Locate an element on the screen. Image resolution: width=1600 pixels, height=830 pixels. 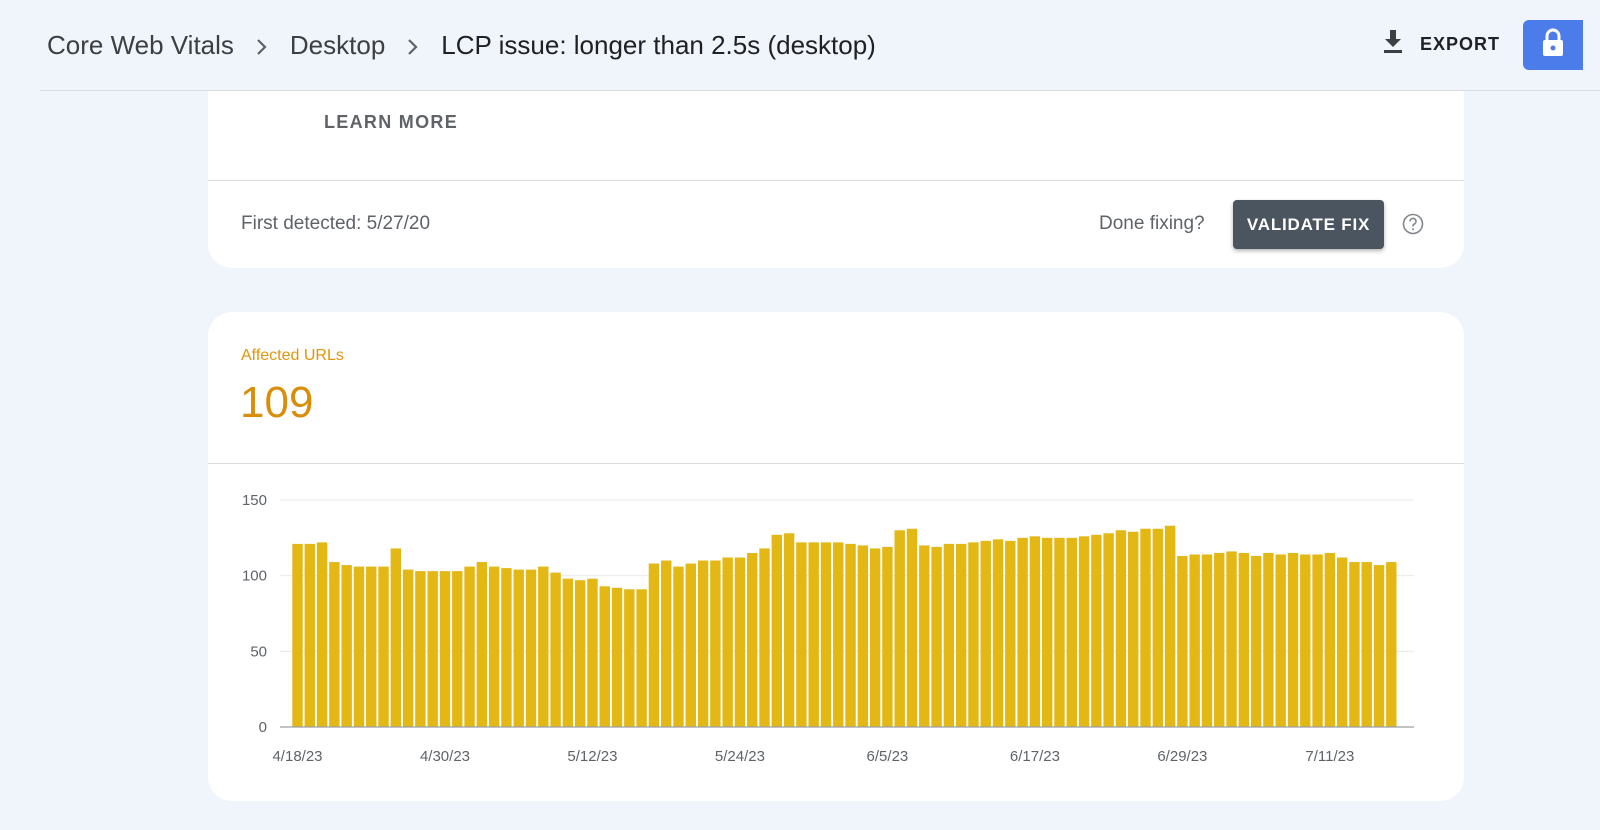
validate-fix-button: VALIDATE FIX is located at coordinates (1308, 224).